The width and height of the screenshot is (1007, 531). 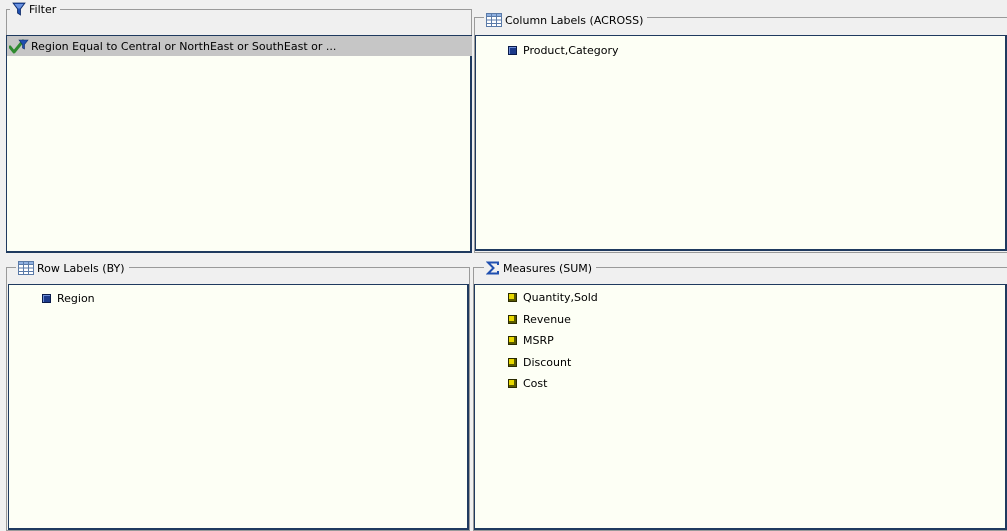 What do you see at coordinates (548, 268) in the screenshot?
I see `measures-title: Measures (SUM)` at bounding box center [548, 268].